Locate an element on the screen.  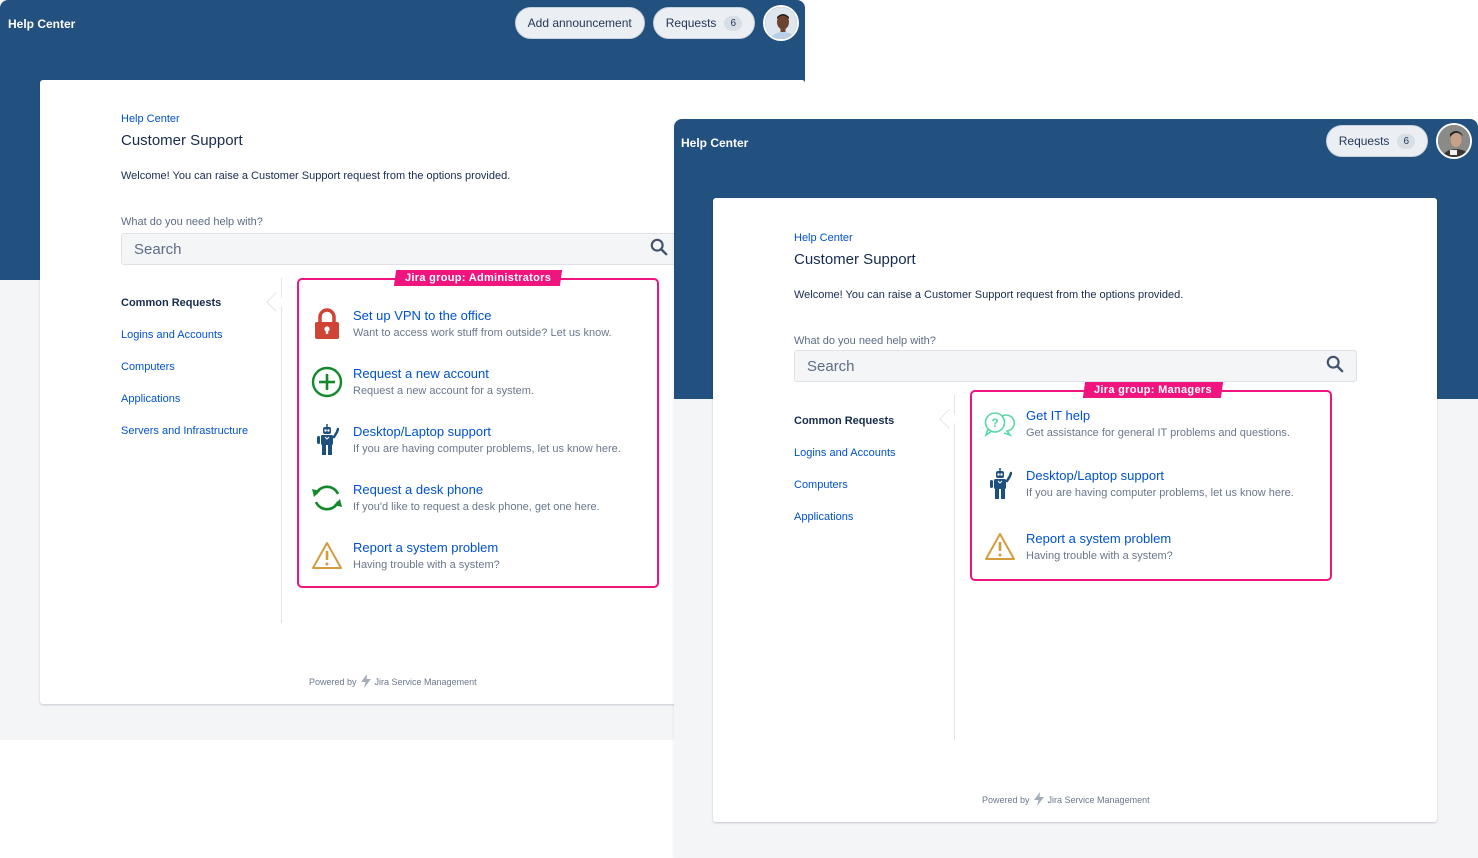
request-title: Get IT help is located at coordinates (1058, 415).